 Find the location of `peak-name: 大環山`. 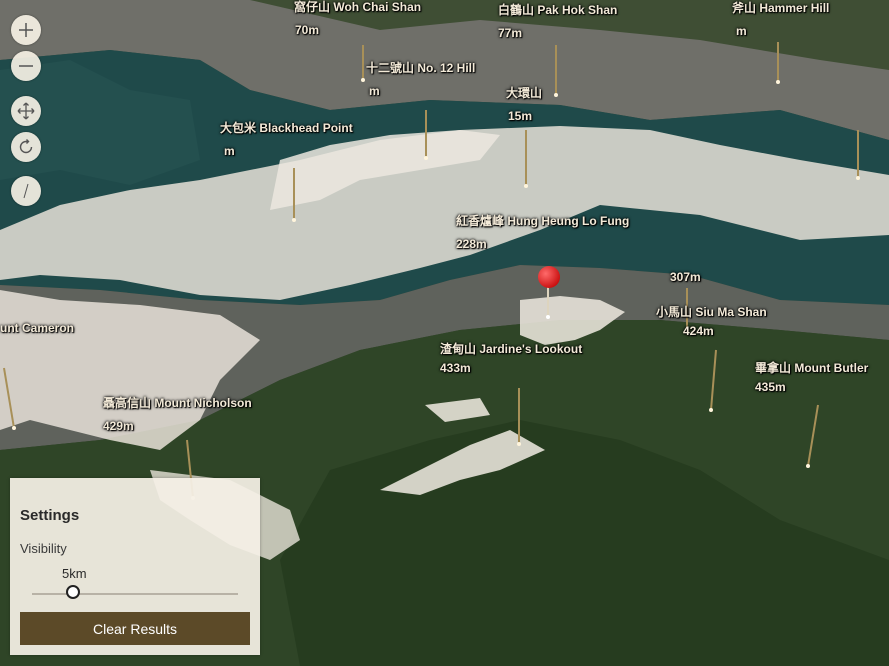

peak-name: 大環山 is located at coordinates (524, 93).